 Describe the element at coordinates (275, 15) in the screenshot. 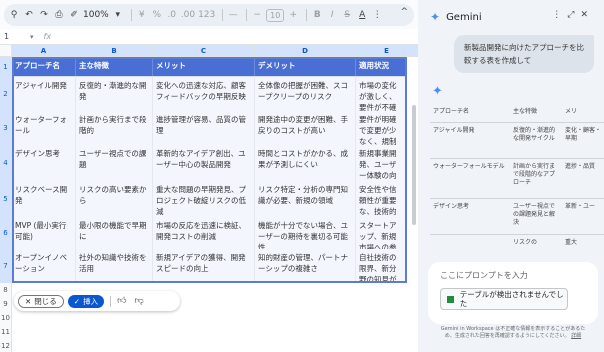

I see `font-size-input: 10` at that location.